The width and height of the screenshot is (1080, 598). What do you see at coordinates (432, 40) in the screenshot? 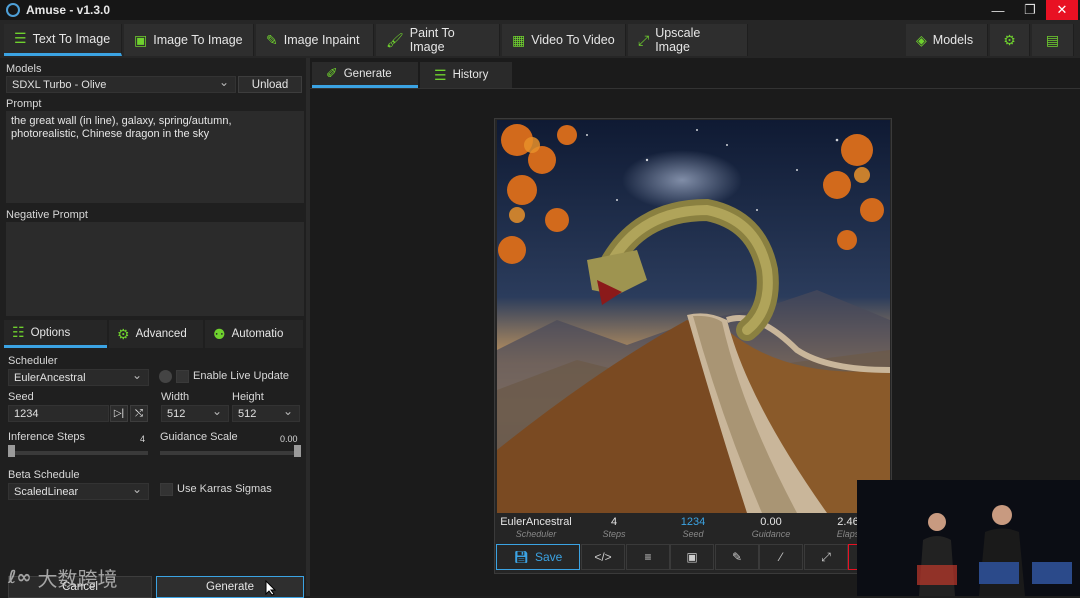
I see `tab-label: Paint To Image` at bounding box center [432, 40].